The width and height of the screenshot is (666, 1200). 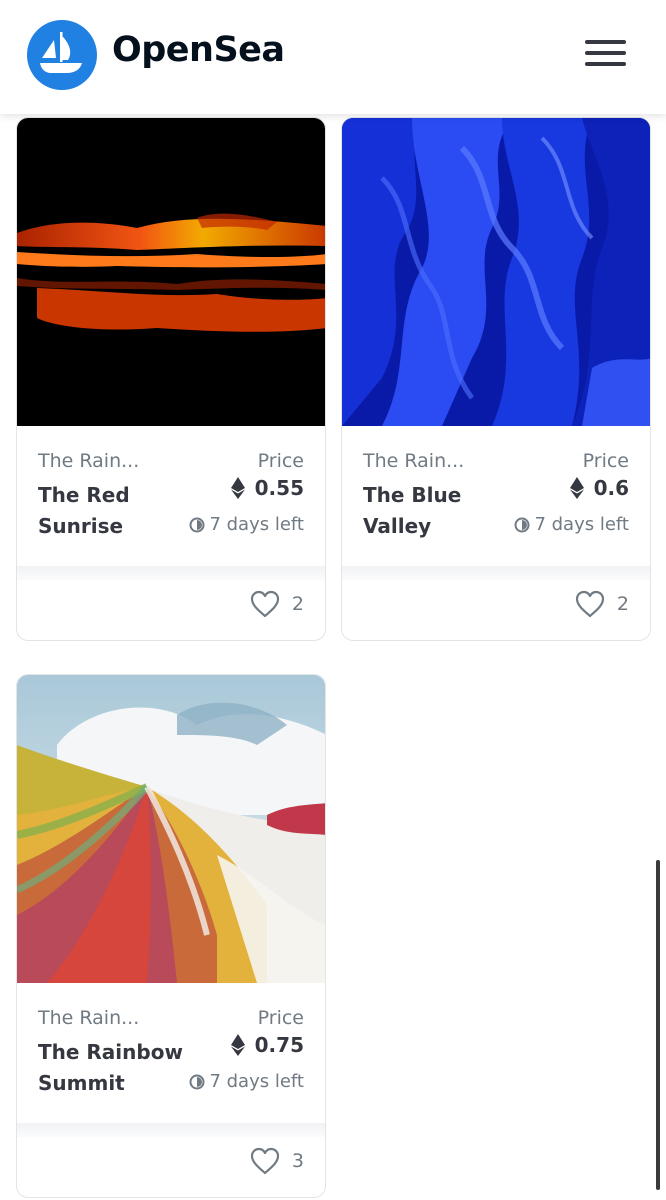 I want to click on price: 0.55, so click(x=267, y=488).